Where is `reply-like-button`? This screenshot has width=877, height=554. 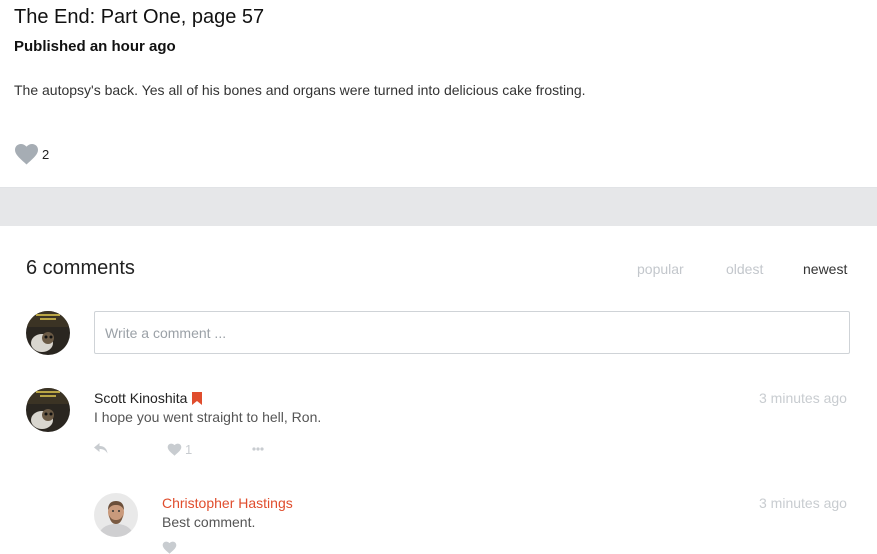
reply-like-button is located at coordinates (169, 547).